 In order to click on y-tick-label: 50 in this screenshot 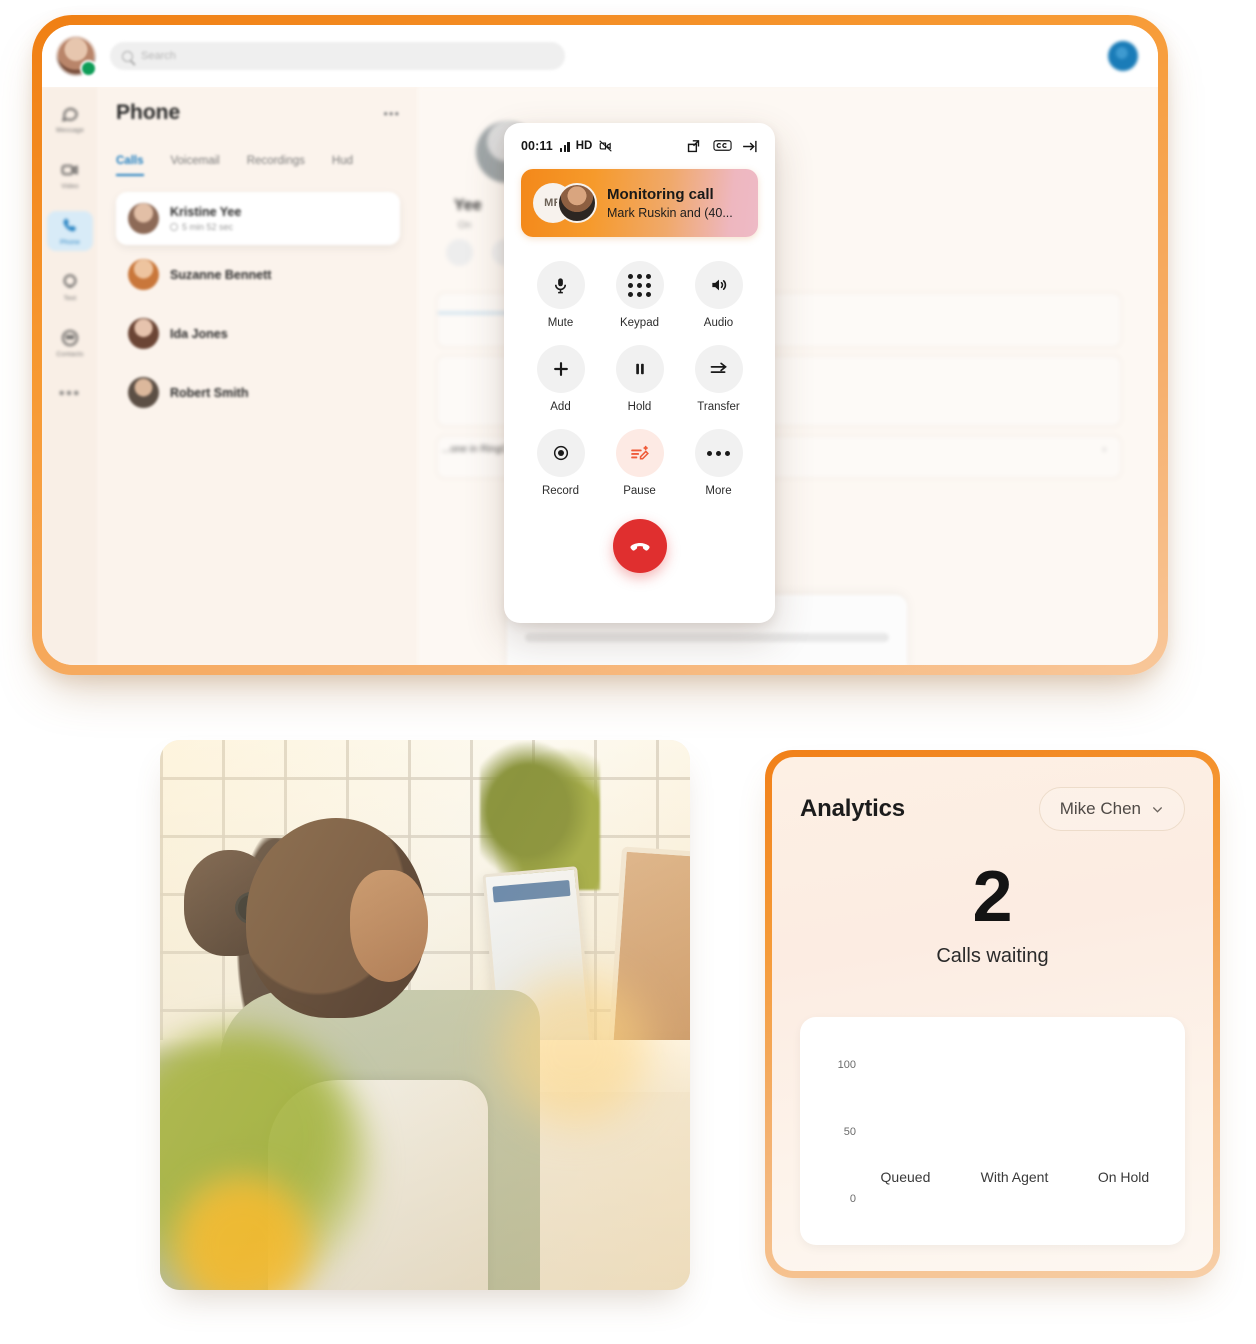, I will do `click(849, 1131)`.